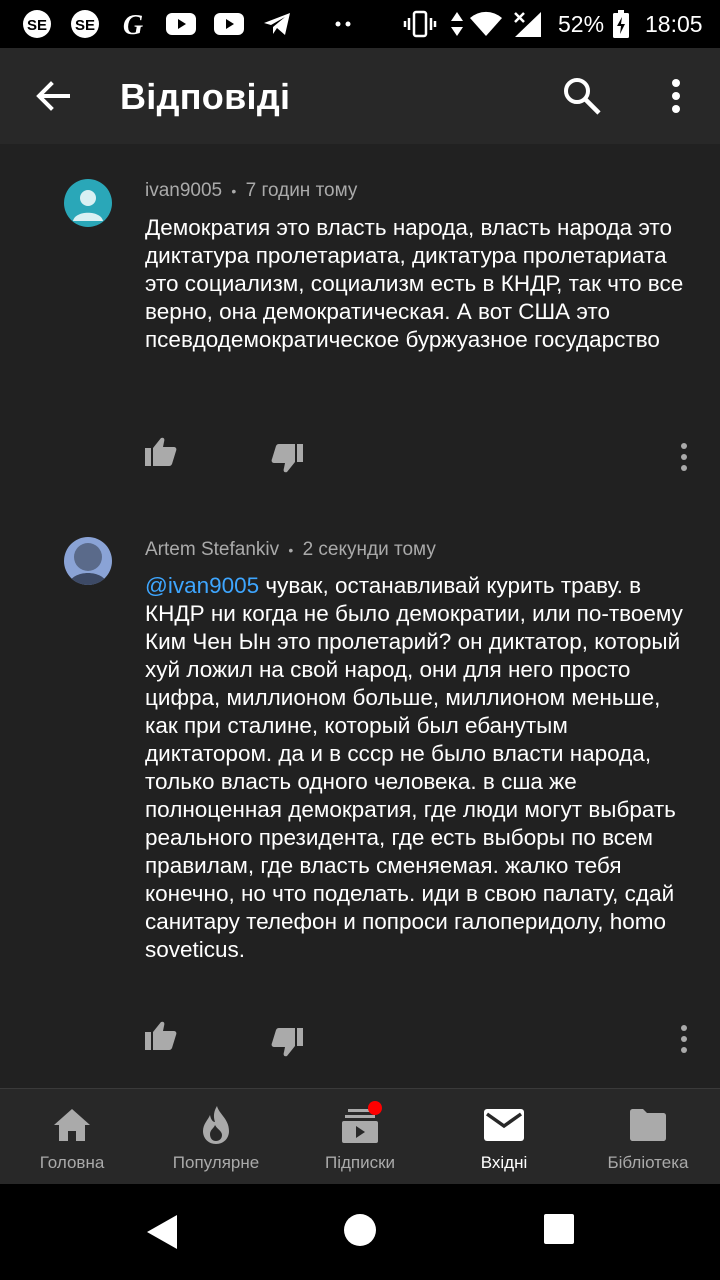  I want to click on page-title: Відповіді, so click(205, 96).